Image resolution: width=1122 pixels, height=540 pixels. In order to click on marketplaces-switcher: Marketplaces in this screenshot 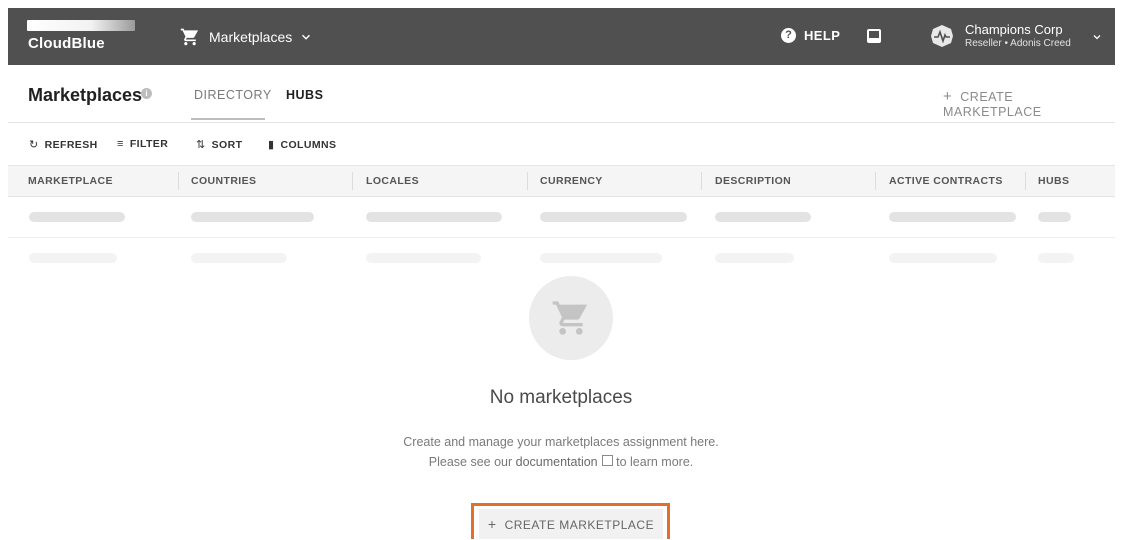, I will do `click(246, 37)`.